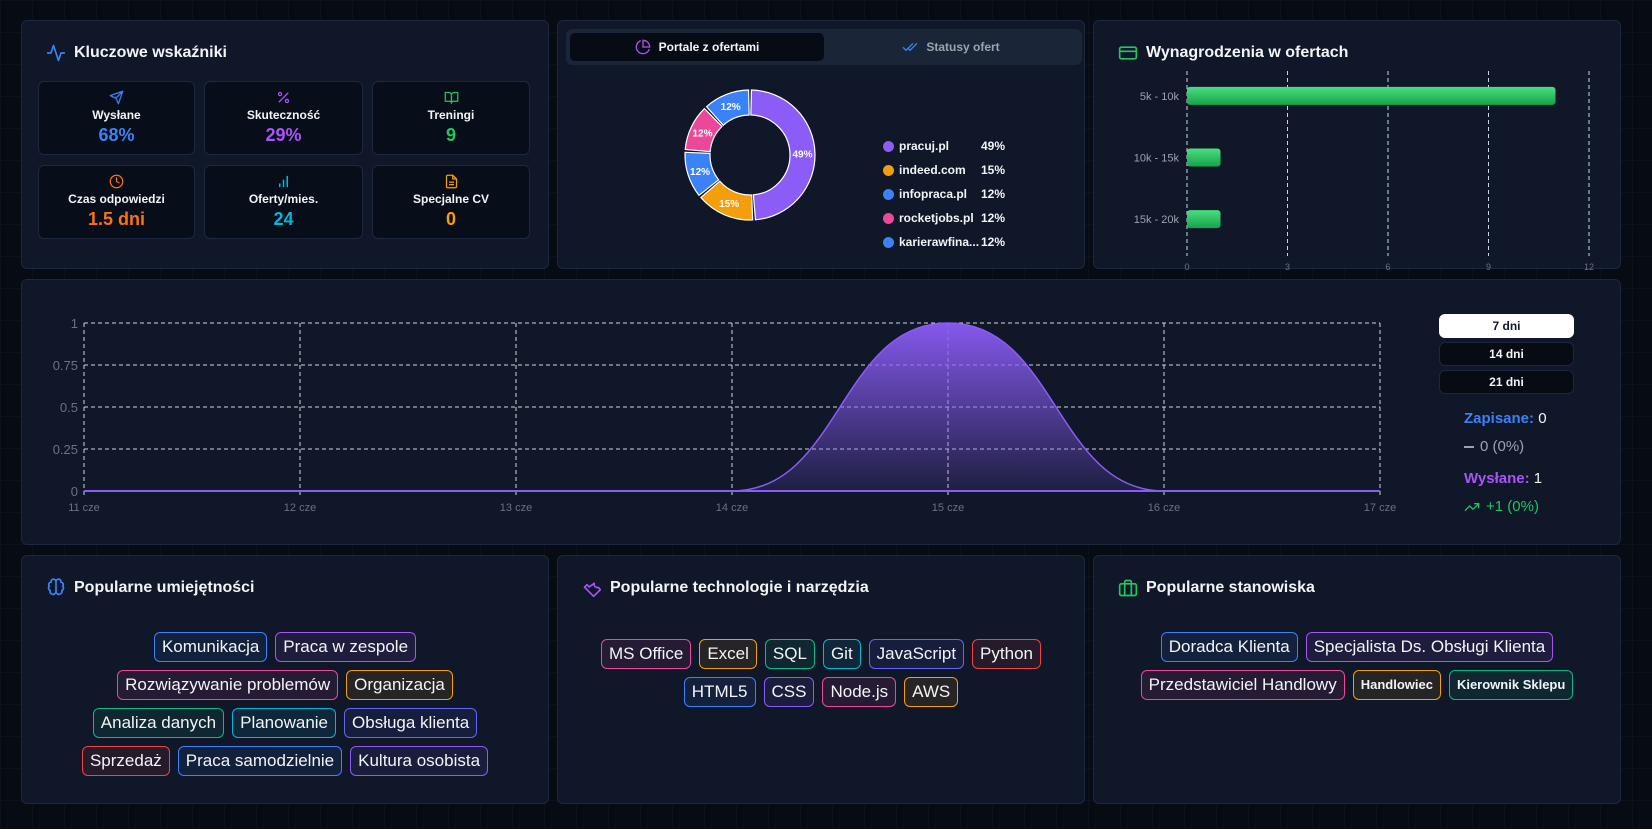 This screenshot has height=829, width=1652. Describe the element at coordinates (1469, 446) in the screenshot. I see `dash-icon` at that location.